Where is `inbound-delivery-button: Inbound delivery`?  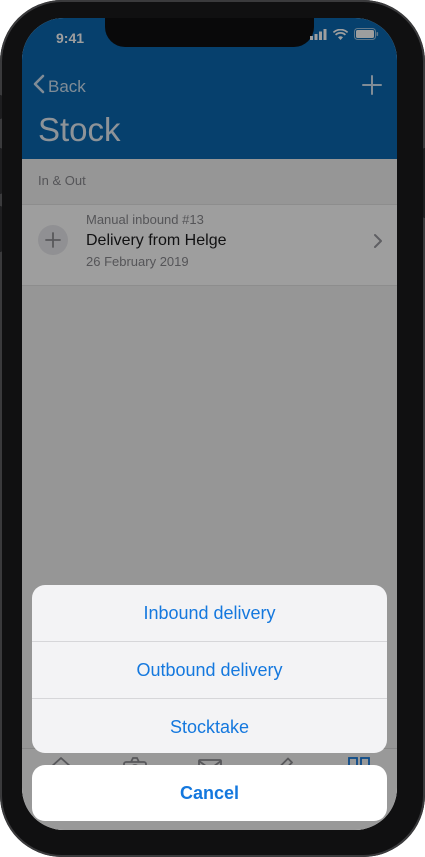
inbound-delivery-button: Inbound delivery is located at coordinates (209, 613).